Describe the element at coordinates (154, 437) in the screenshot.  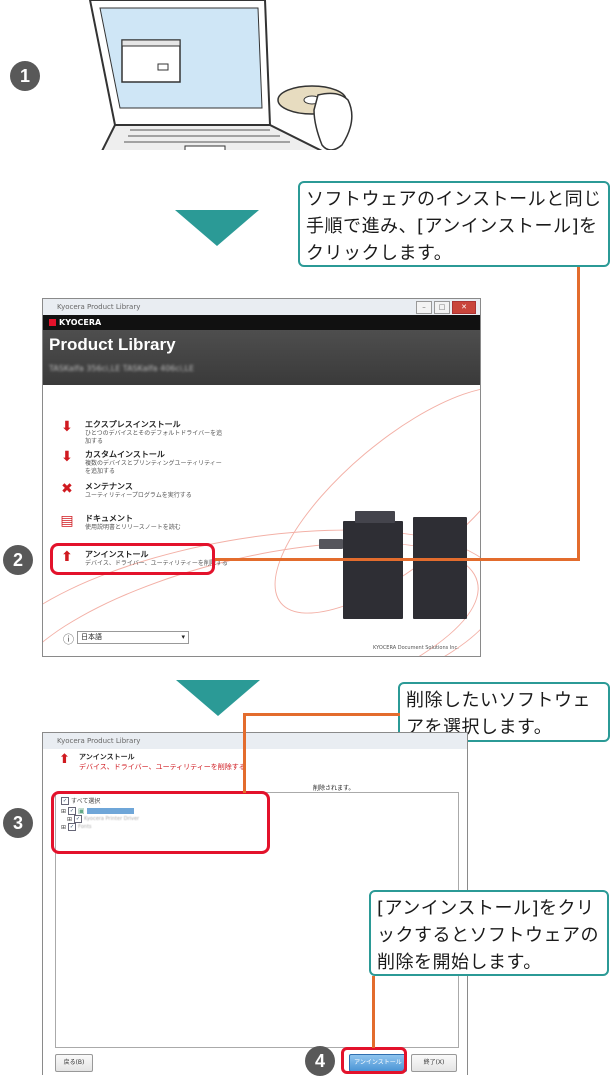
I see `menu-desc: ひとつのデバイスとそのデフォルトドライバーを追加する` at that location.